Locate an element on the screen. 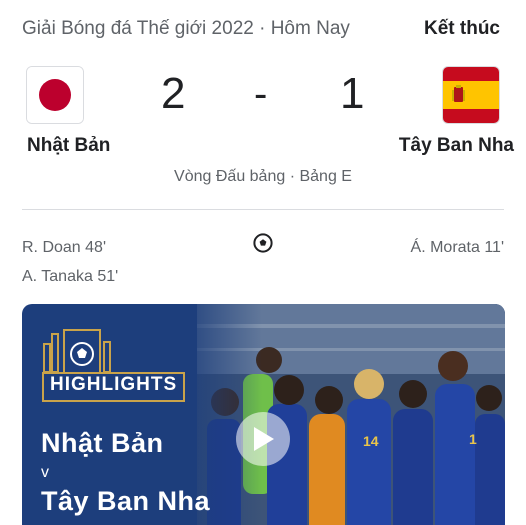 Image resolution: width=526 pixels, height=525 pixels. world-cup-logo-icon is located at coordinates (77, 351).